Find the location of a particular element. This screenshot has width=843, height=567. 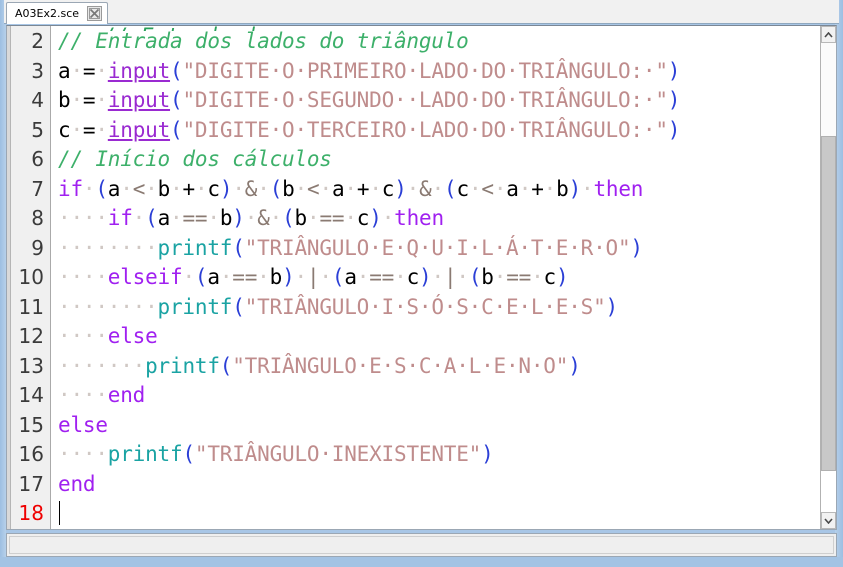

code-token-plain: + is located at coordinates (189, 188).